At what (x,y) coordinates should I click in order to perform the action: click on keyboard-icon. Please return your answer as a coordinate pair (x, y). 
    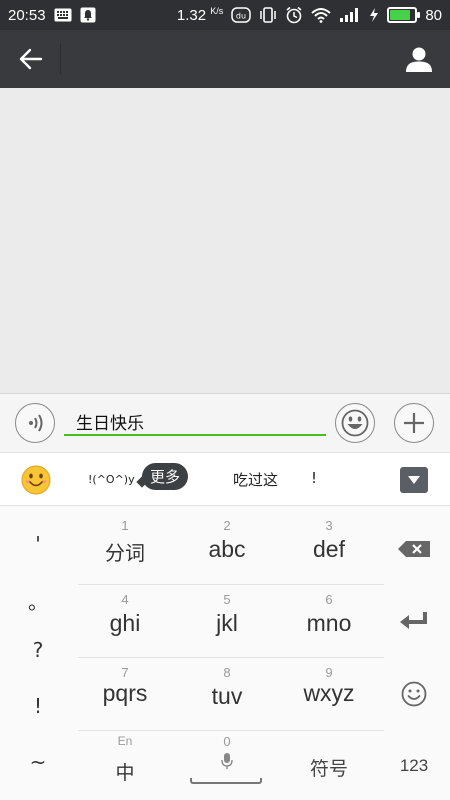
    Looking at the image, I should click on (63, 15).